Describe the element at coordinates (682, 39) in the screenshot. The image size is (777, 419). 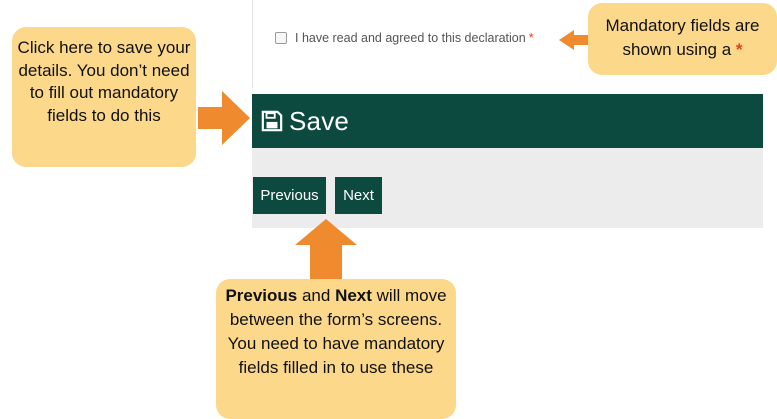
I see `mandatory-callout: Mandatory fields are shown using a *` at that location.